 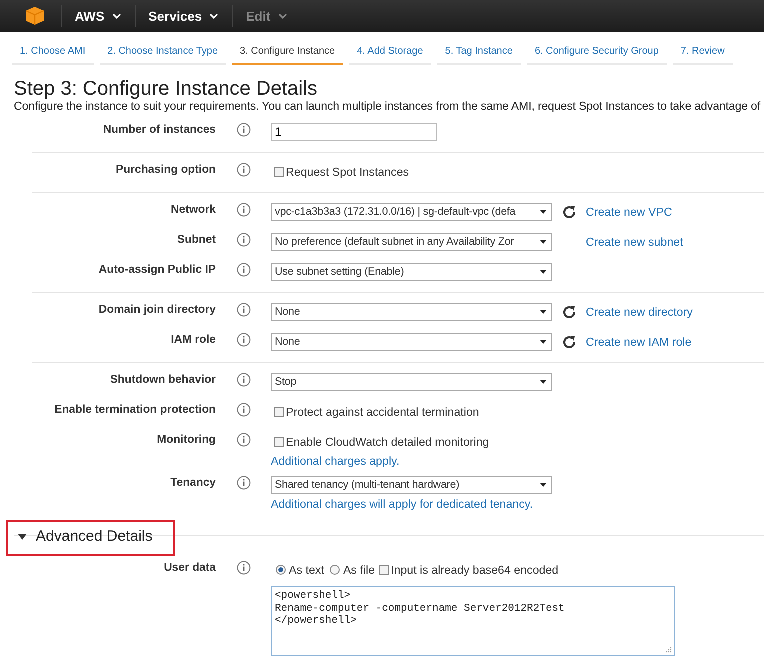 What do you see at coordinates (306, 570) in the screenshot?
I see `radio-label: As text` at bounding box center [306, 570].